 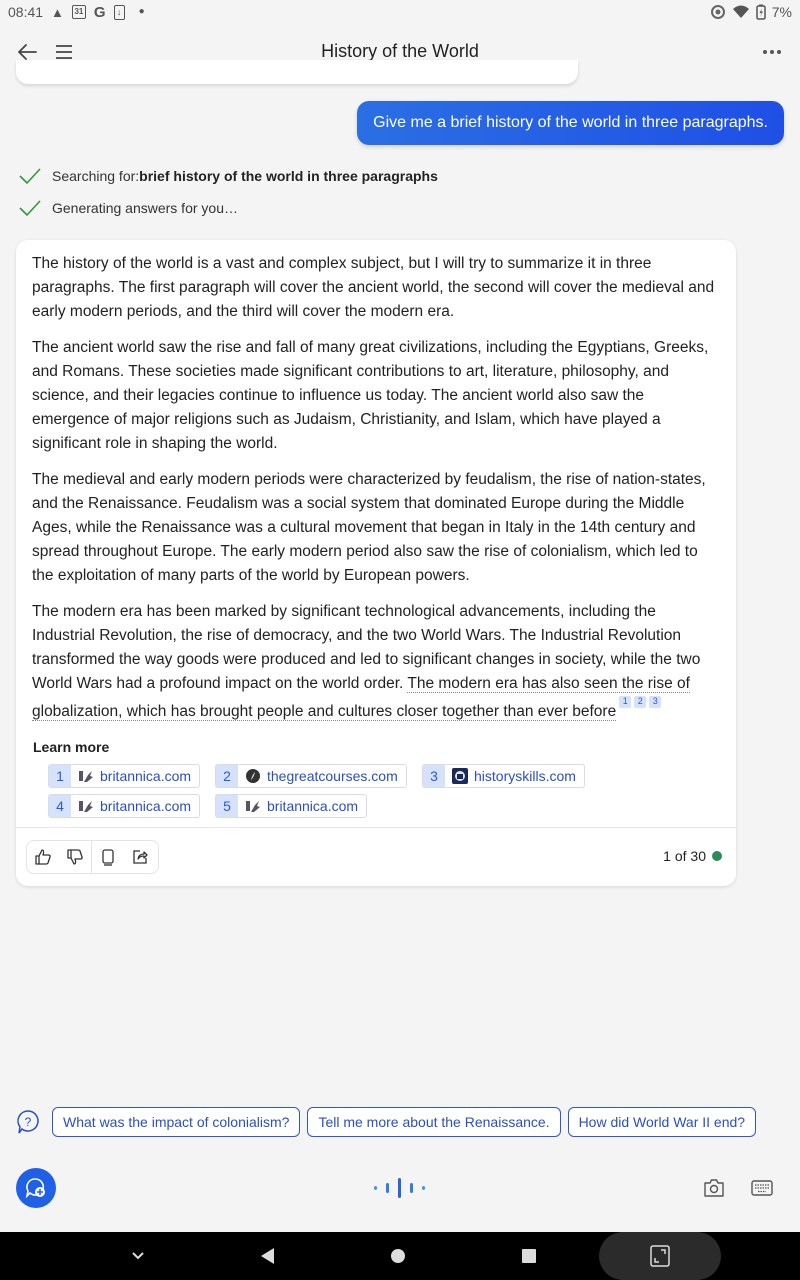 What do you see at coordinates (108, 857) in the screenshot?
I see `copy-icon` at bounding box center [108, 857].